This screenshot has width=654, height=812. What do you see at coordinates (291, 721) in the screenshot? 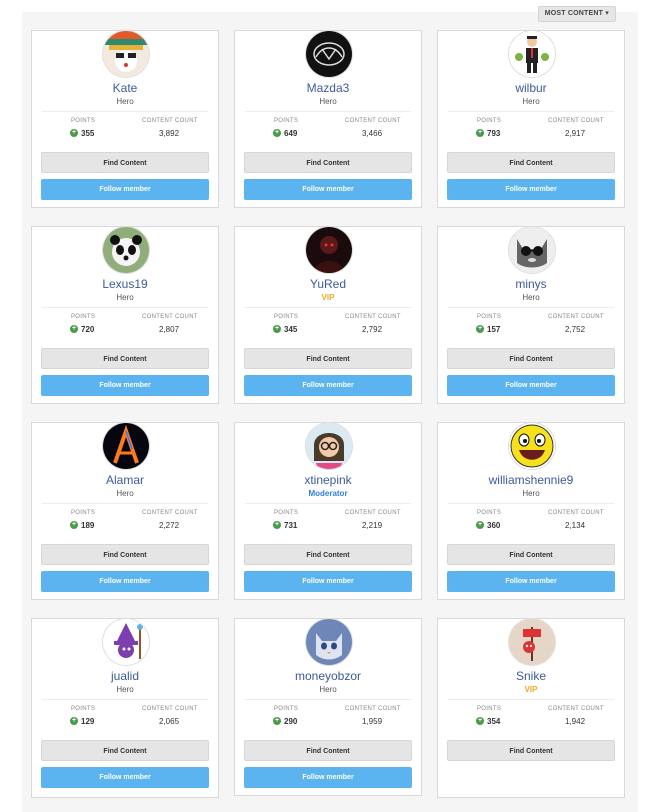
I see `points-value: 290` at bounding box center [291, 721].